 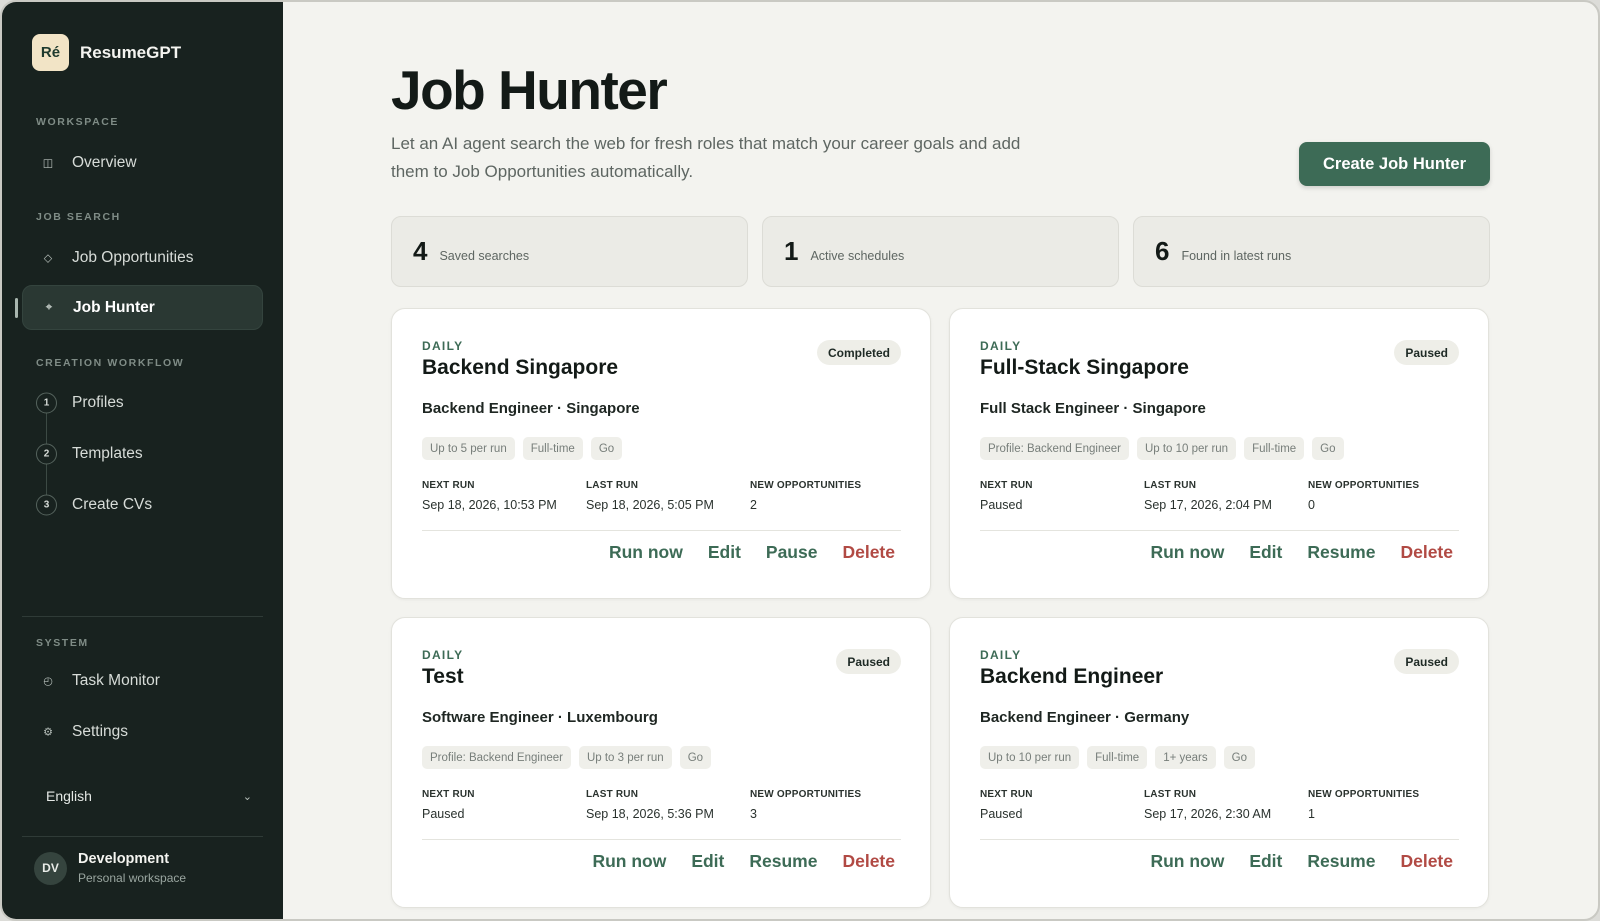 What do you see at coordinates (78, 217) in the screenshot?
I see `section-label-job-search: JOB SEARCH` at bounding box center [78, 217].